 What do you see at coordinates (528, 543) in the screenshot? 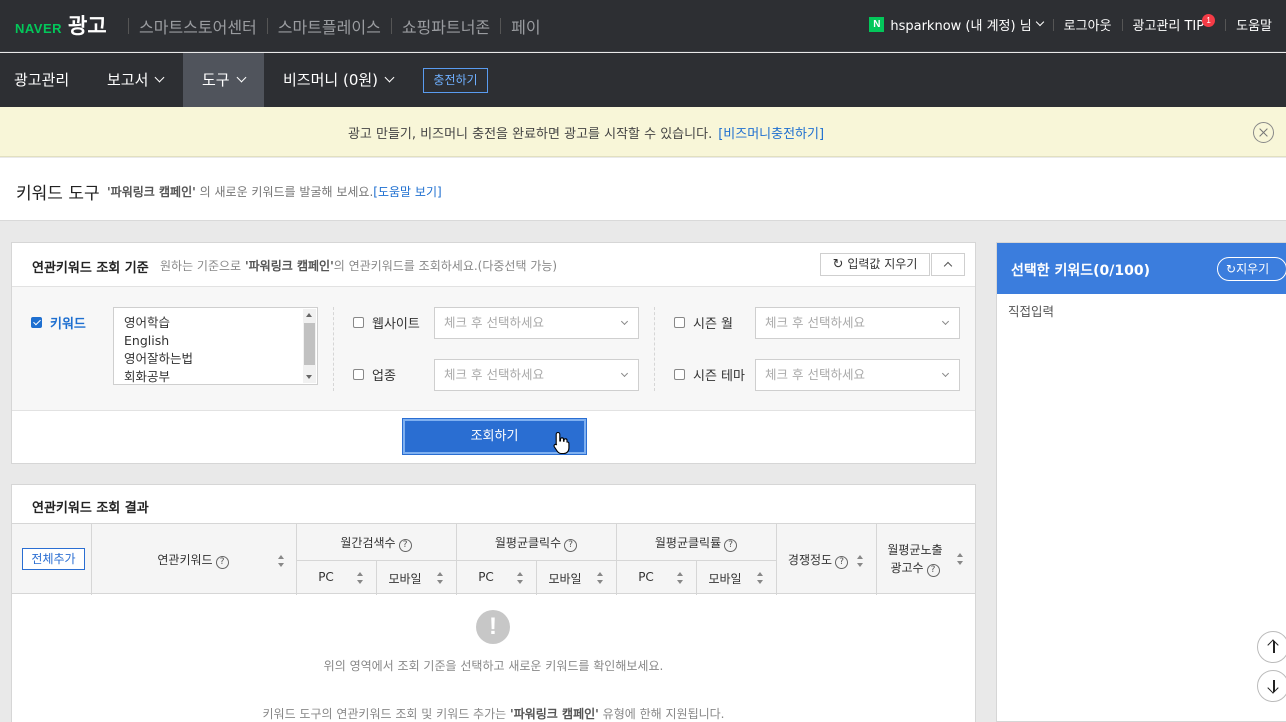
I see `col-label: 월평균클릭수` at bounding box center [528, 543].